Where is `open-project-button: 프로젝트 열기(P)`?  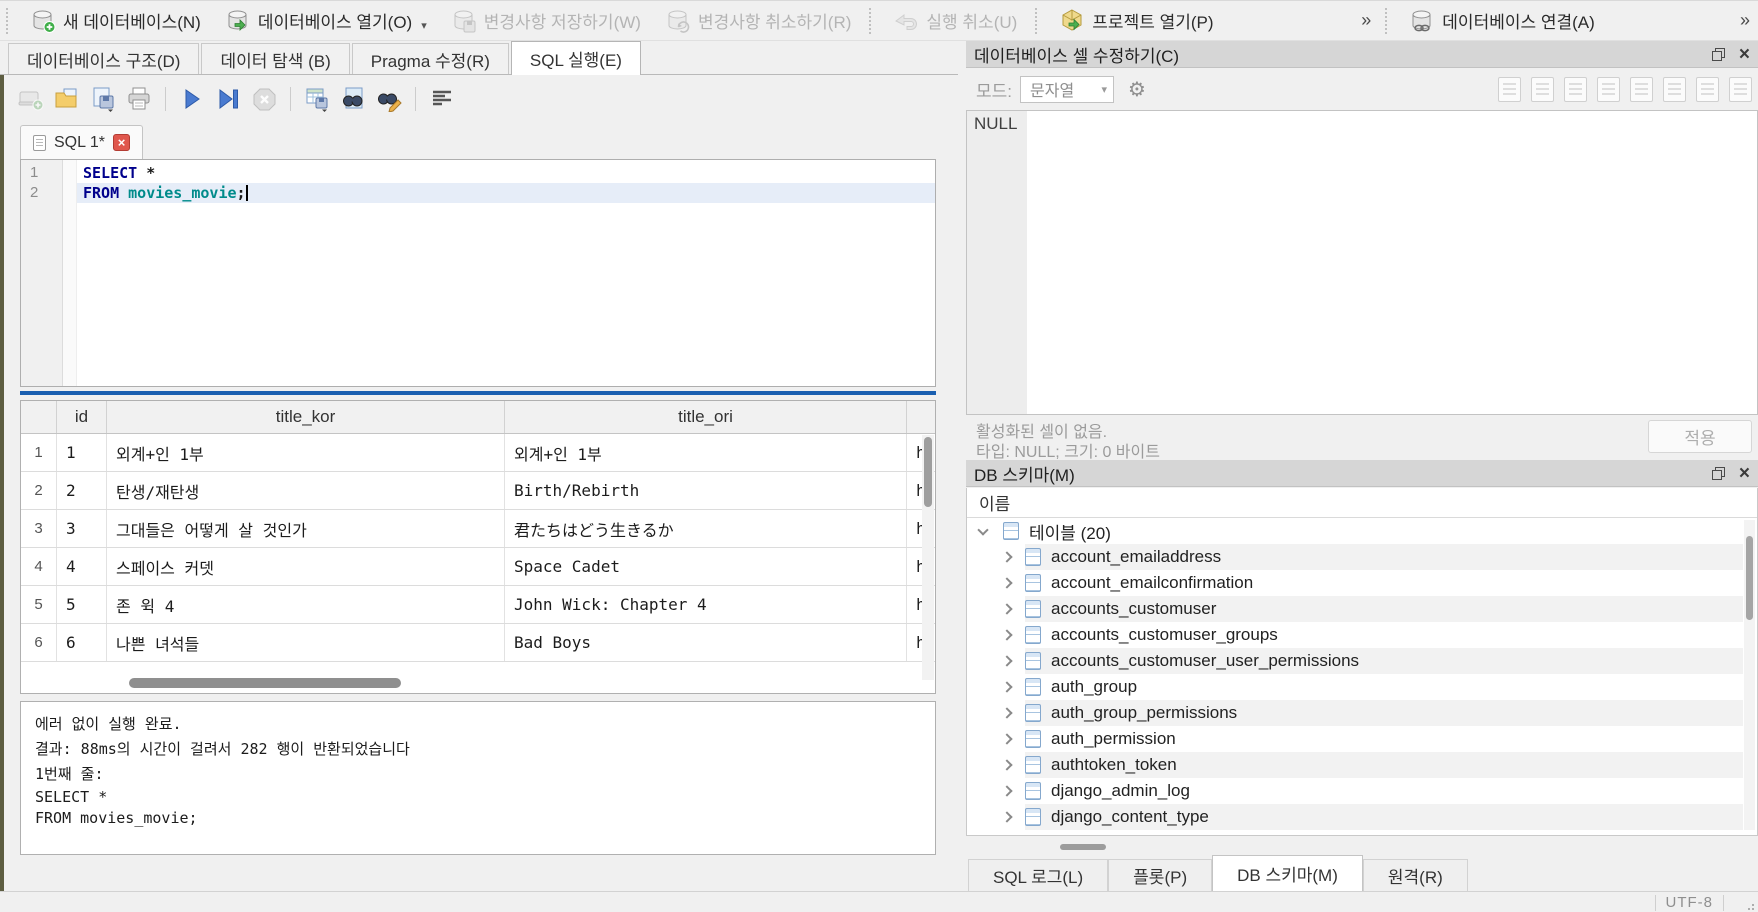
open-project-button: 프로젝트 열기(P) is located at coordinates (1136, 21).